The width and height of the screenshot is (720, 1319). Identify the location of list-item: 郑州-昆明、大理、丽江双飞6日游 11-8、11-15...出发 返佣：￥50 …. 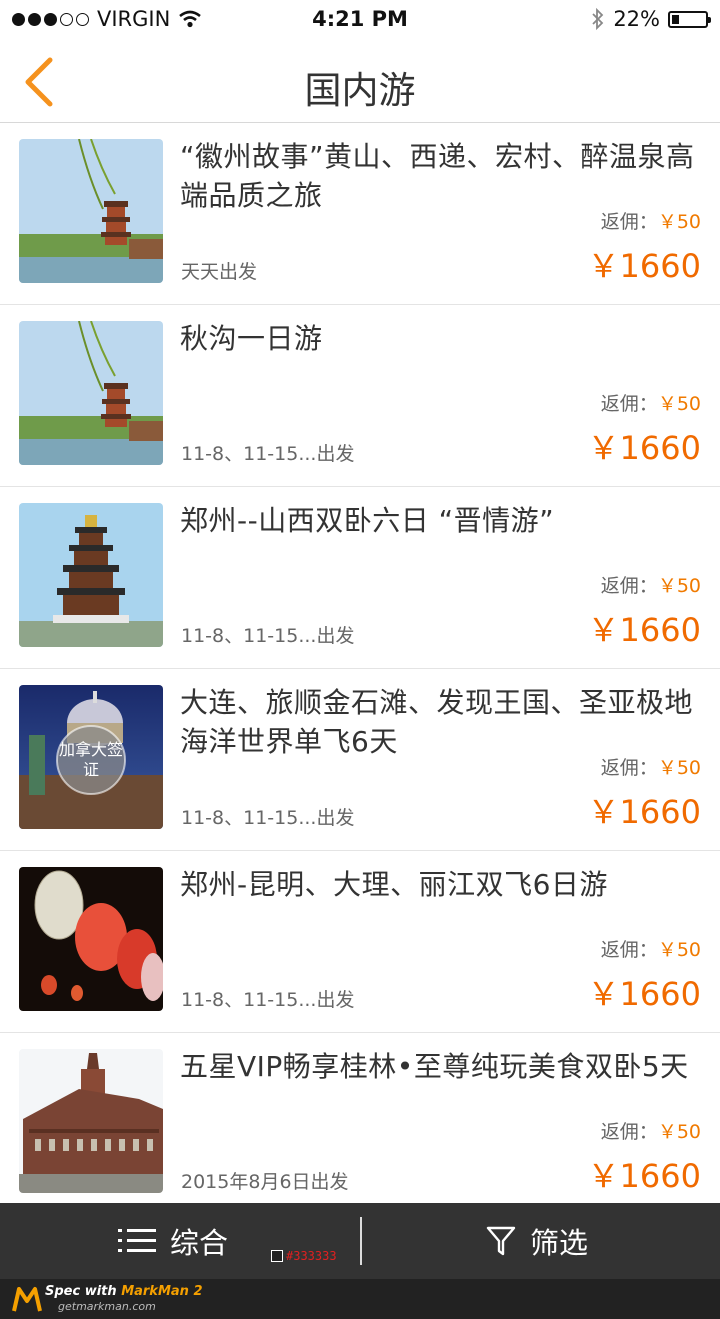
(360, 942).